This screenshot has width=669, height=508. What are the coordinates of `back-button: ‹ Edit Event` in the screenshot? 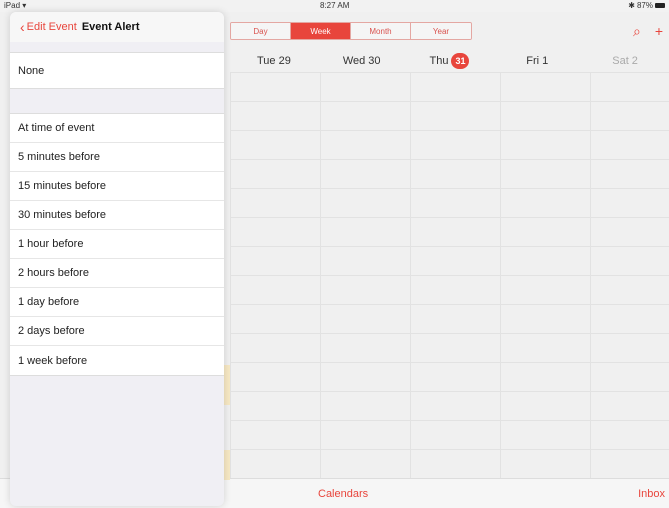 It's located at (48, 27).